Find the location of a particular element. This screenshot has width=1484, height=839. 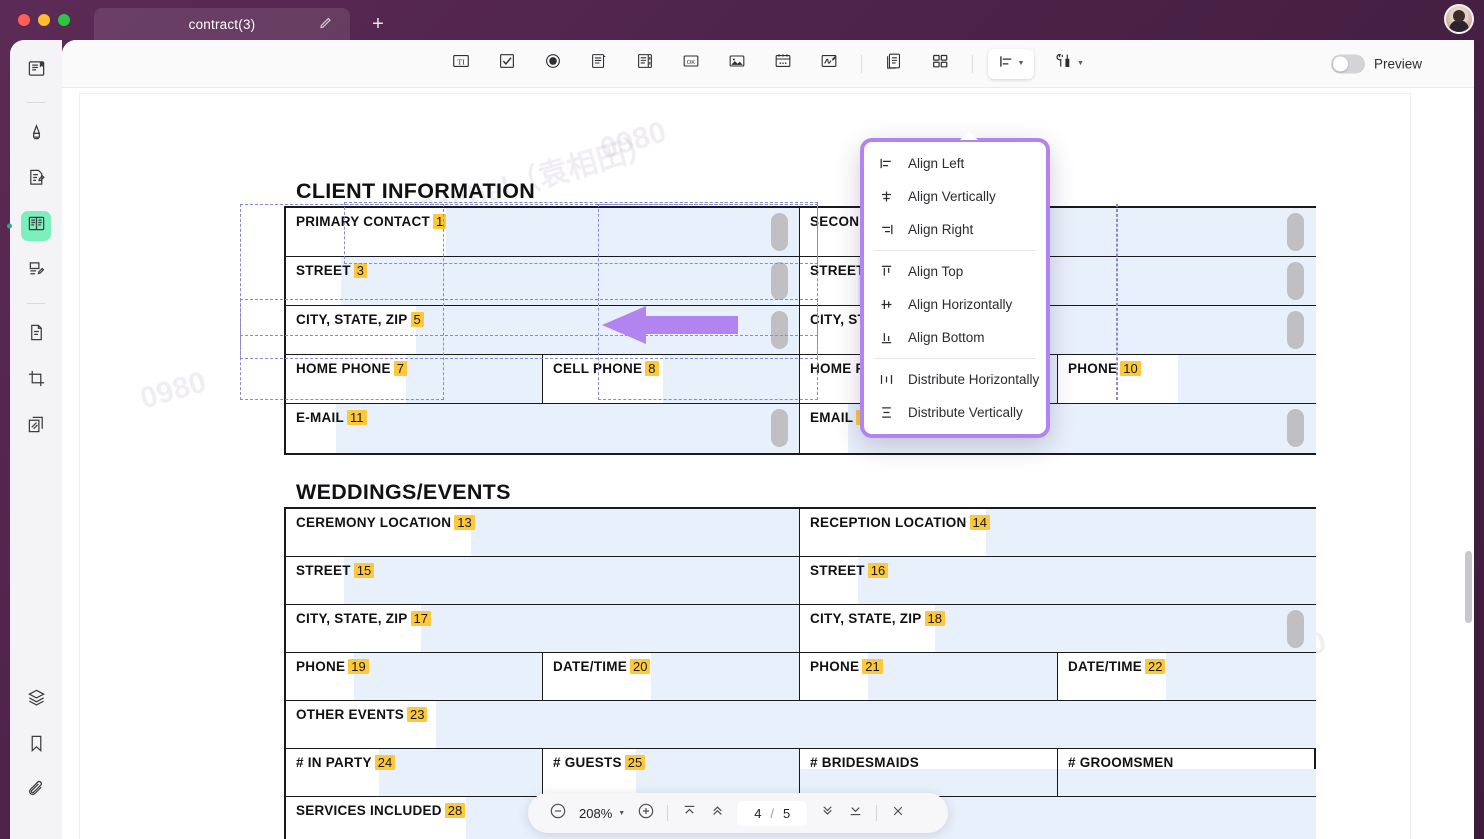

menu-item-align-right: Align Right is located at coordinates (955, 229).